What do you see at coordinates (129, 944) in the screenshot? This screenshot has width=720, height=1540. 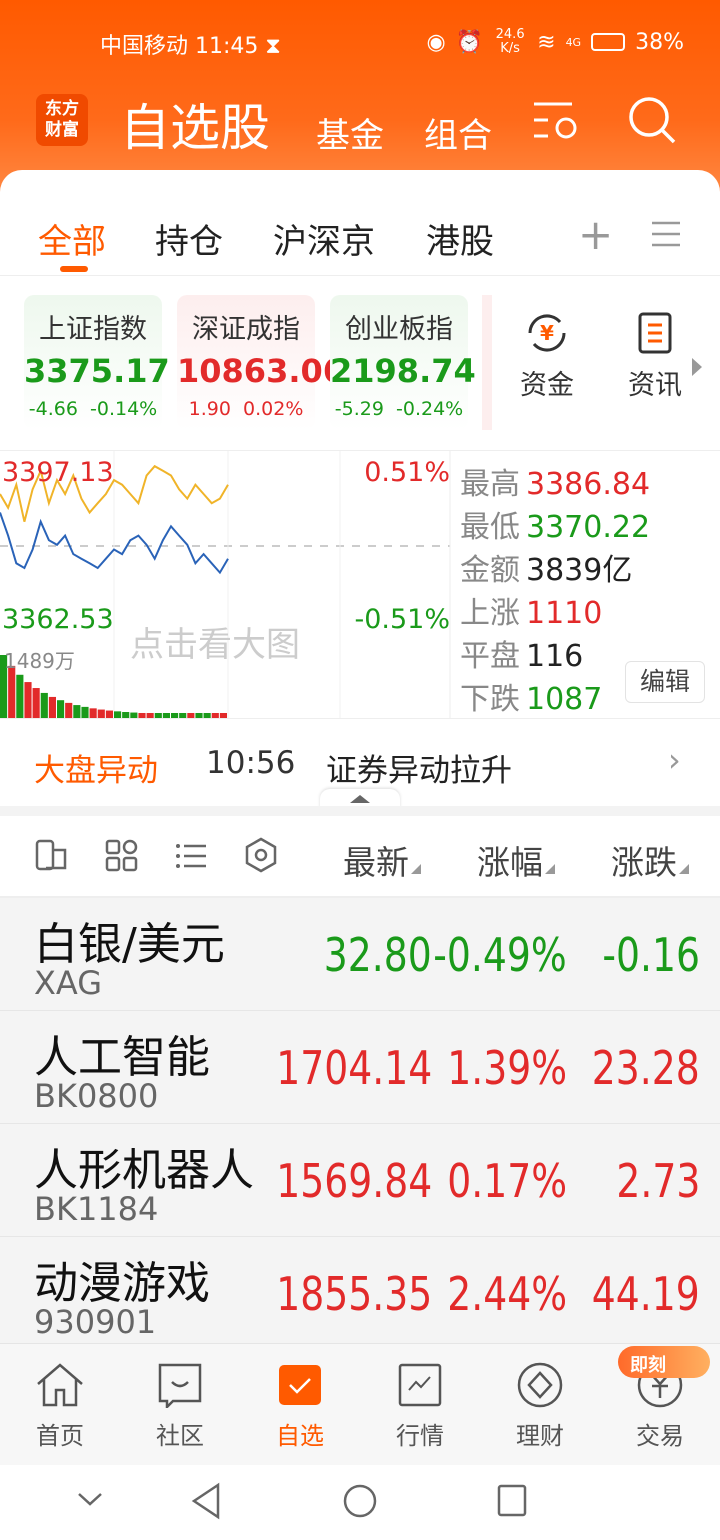 I see `security-name: 白银/美元` at bounding box center [129, 944].